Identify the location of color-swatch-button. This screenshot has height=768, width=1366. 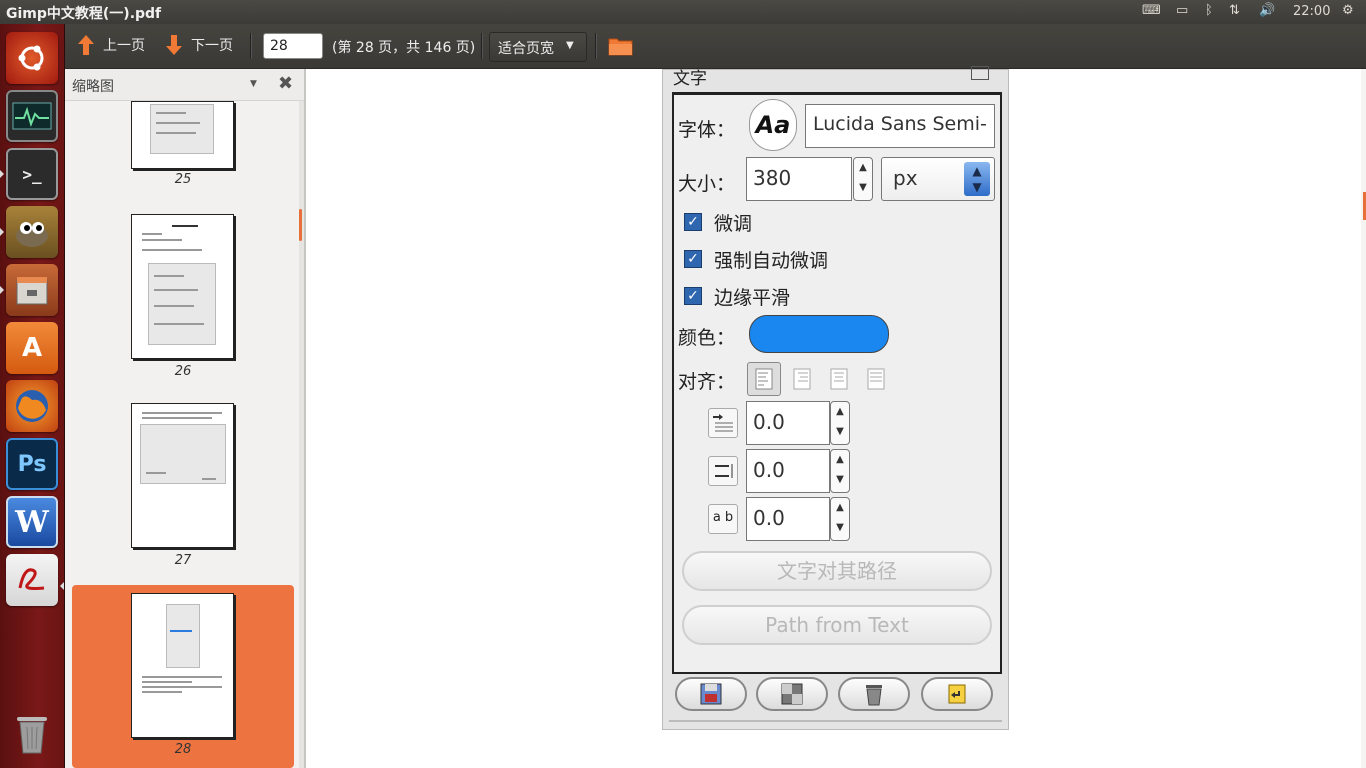
(819, 334).